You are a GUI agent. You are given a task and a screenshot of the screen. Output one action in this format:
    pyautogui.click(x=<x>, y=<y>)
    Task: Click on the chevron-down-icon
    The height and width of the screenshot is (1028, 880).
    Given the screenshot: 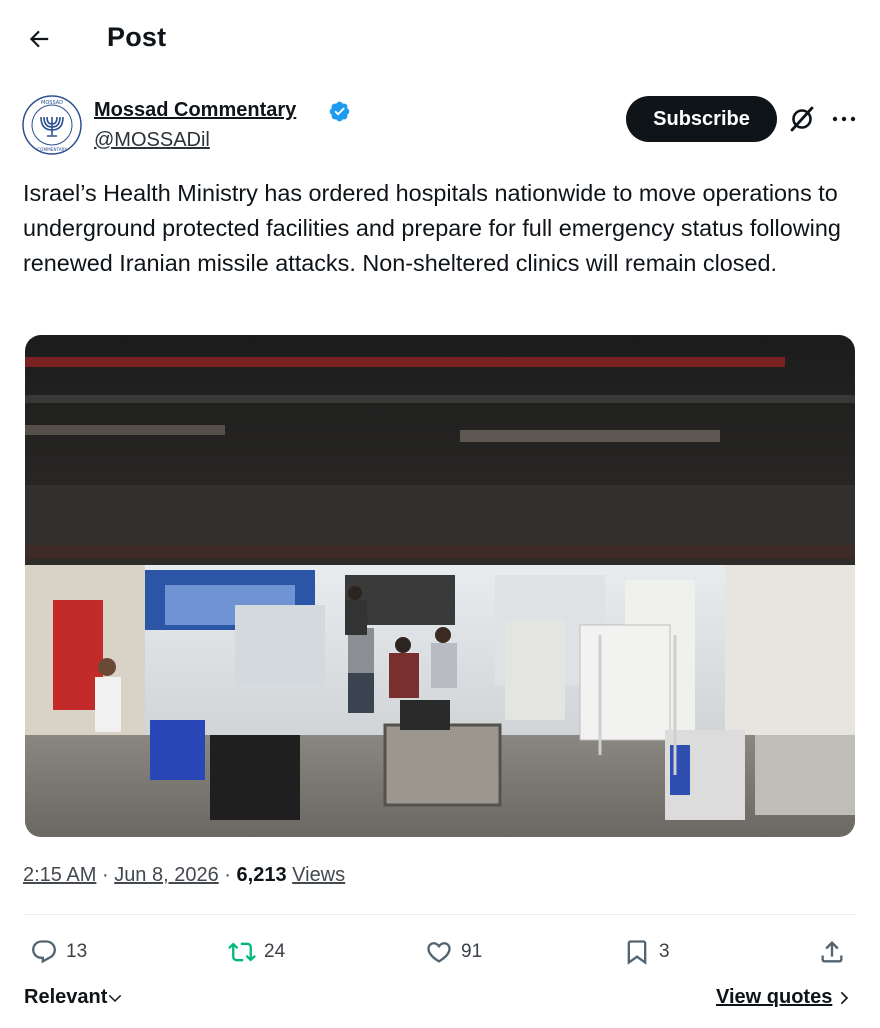 What is the action you would take?
    pyautogui.click(x=115, y=998)
    